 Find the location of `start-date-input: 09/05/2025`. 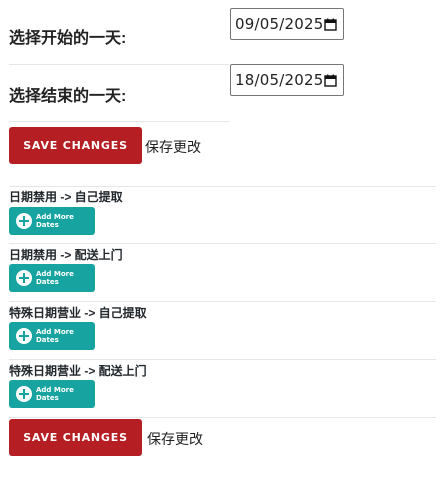

start-date-input: 09/05/2025 is located at coordinates (287, 24).